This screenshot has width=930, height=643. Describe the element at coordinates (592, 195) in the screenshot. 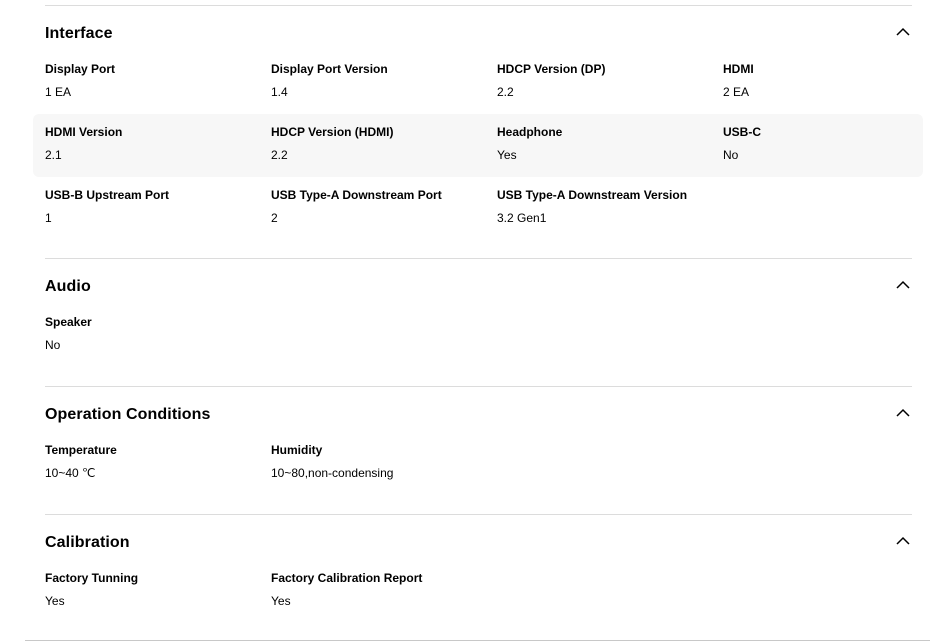

I see `spec-label: USB Type-A Downstream Version` at that location.